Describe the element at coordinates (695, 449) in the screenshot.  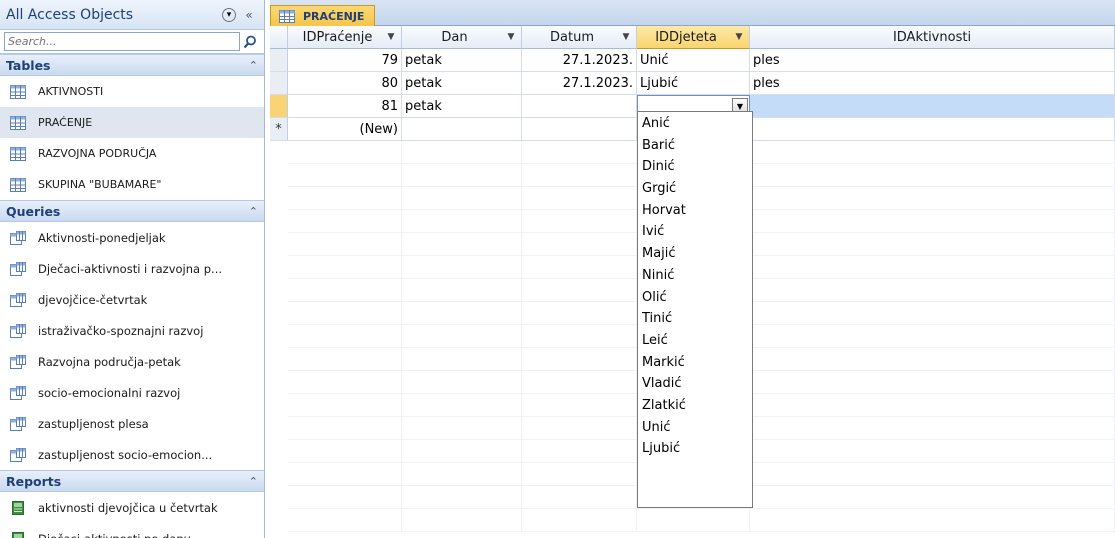
I see `dropdown-option: Ljubić` at that location.